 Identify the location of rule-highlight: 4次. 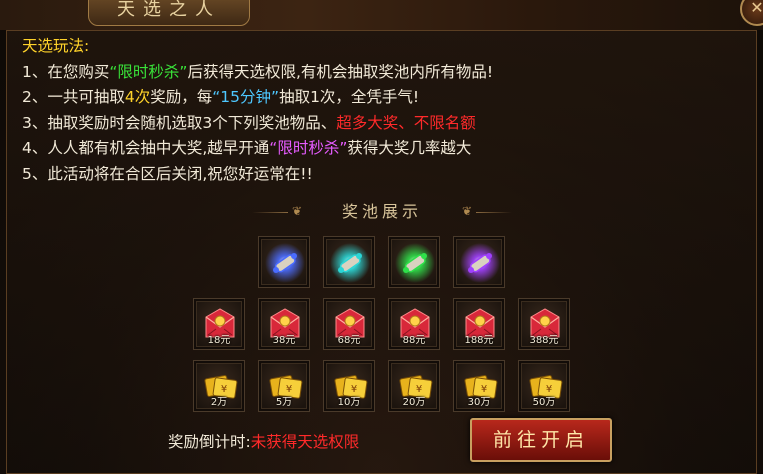
(137, 97).